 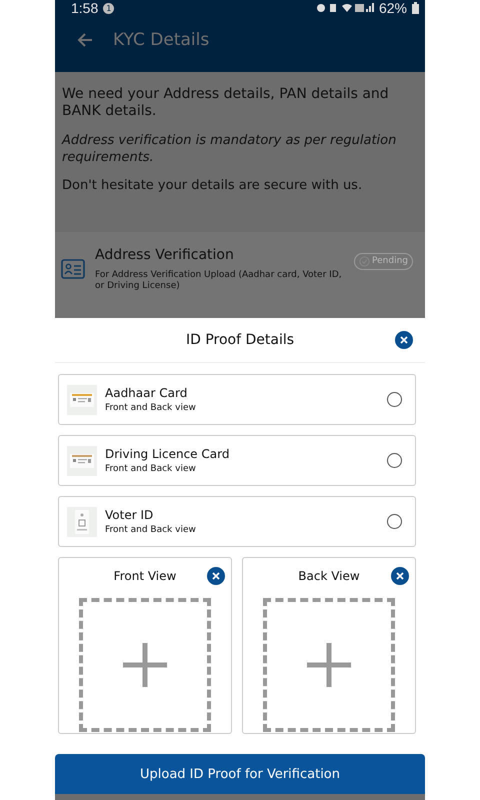 I want to click on status-time: 1:58, so click(x=84, y=8).